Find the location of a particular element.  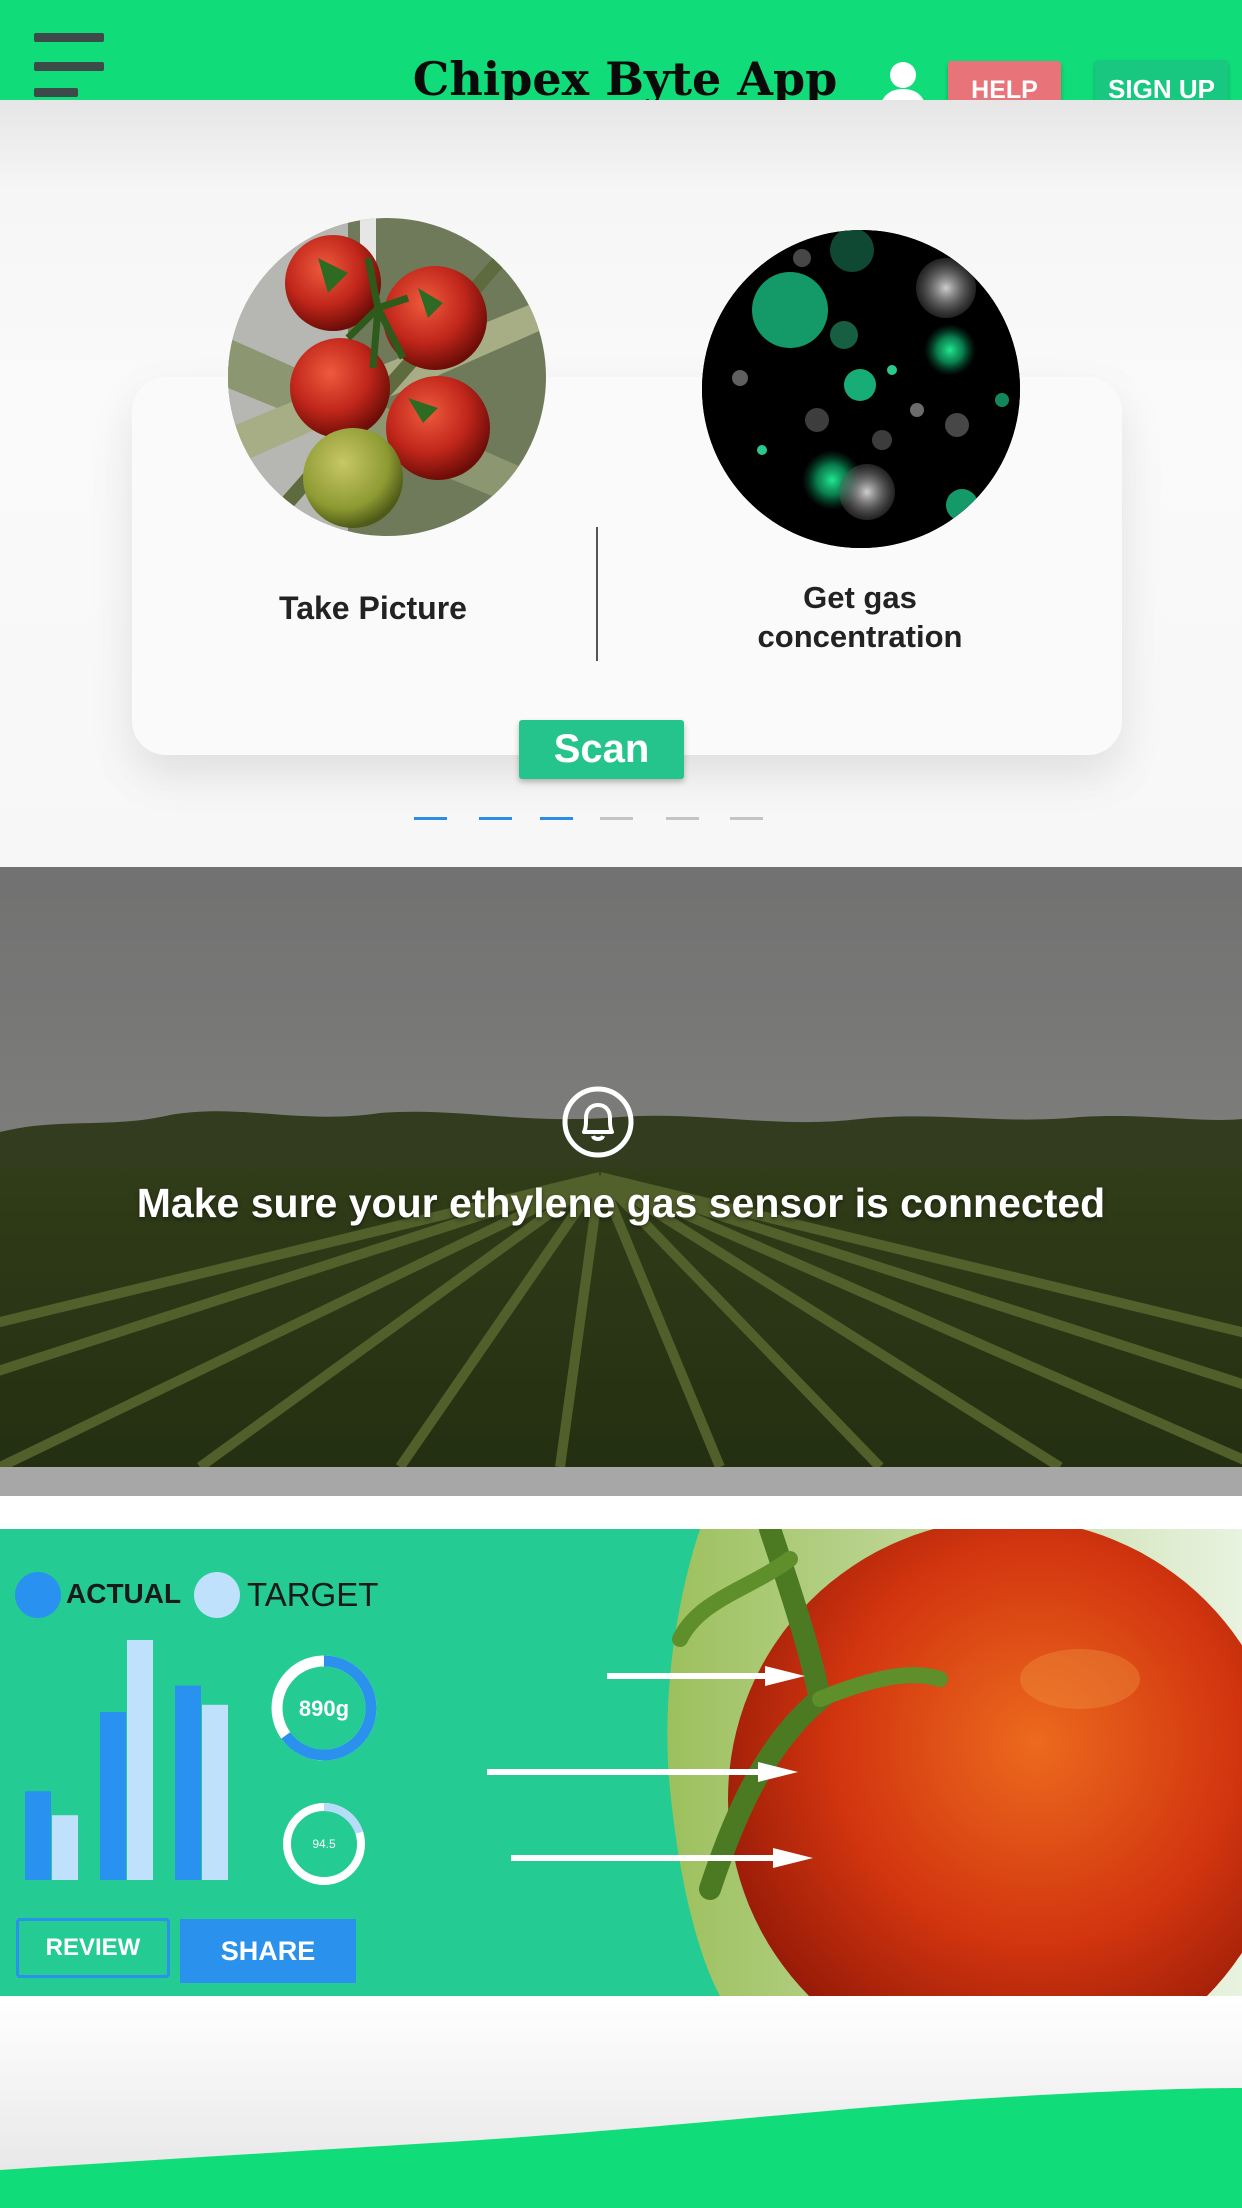

weight-value: 890g is located at coordinates (324, 1708).